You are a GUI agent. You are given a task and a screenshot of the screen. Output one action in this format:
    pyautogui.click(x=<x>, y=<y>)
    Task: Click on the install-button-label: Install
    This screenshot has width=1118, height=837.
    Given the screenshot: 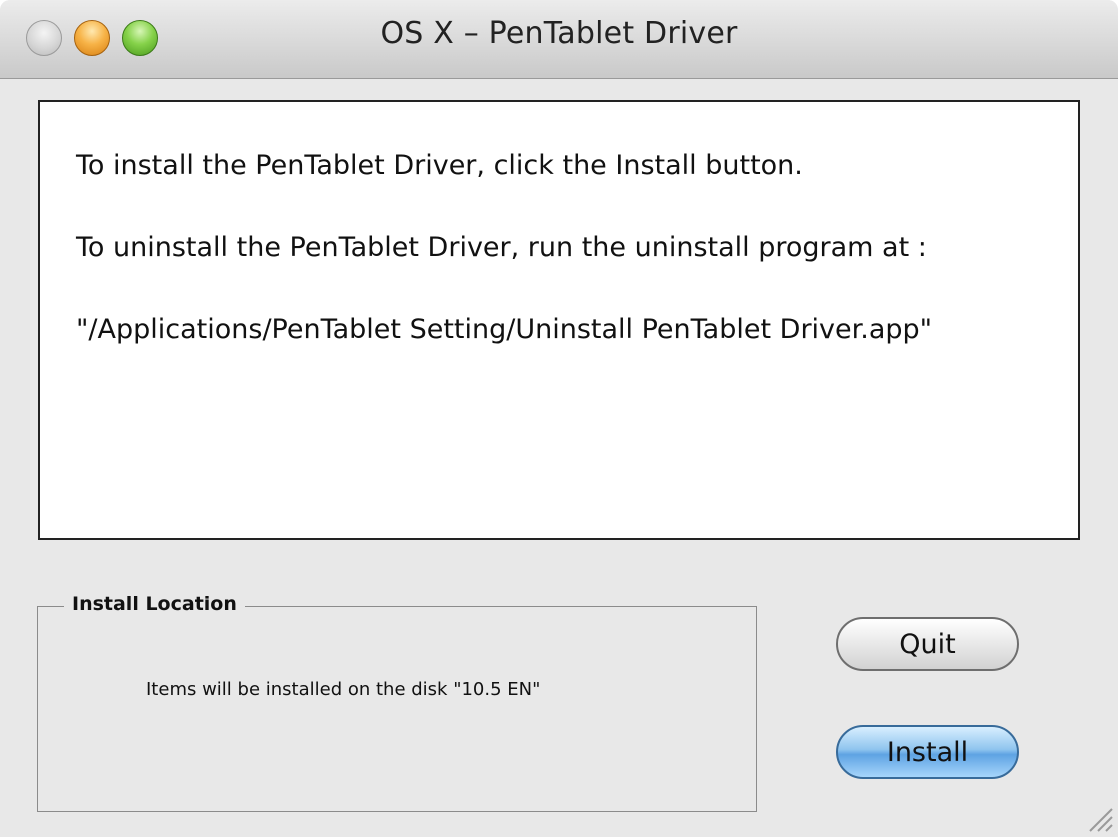 What is the action you would take?
    pyautogui.click(x=927, y=752)
    